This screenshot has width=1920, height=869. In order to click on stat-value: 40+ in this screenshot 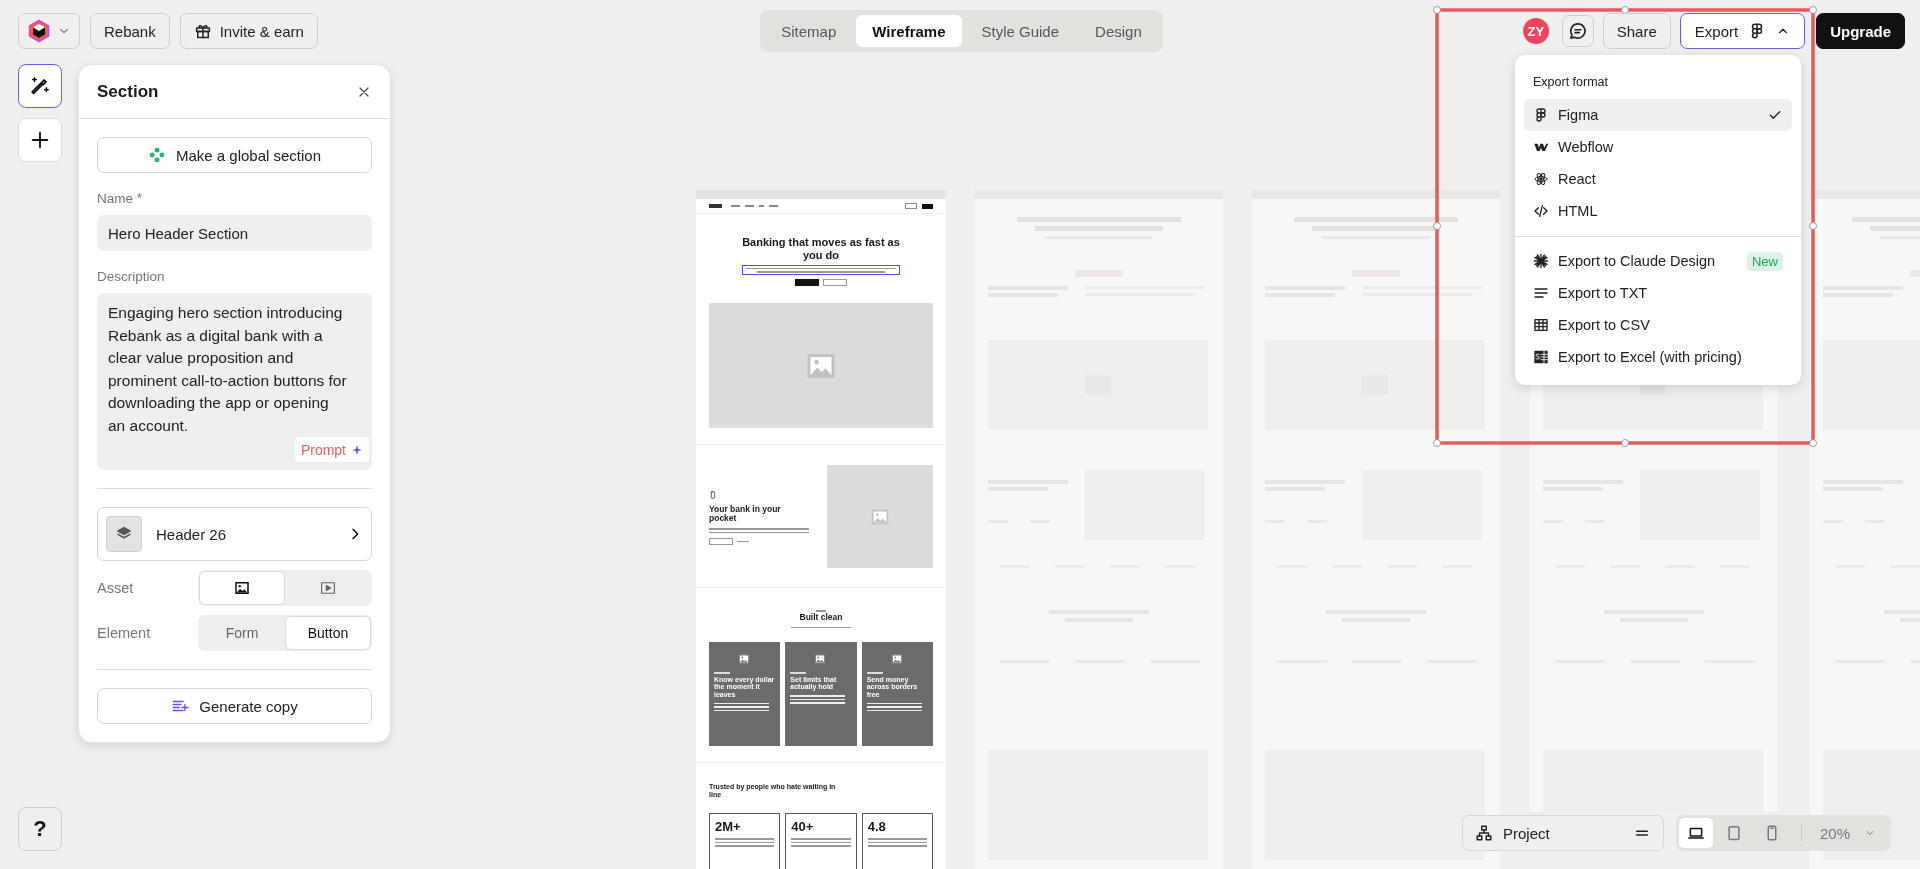, I will do `click(803, 827)`.